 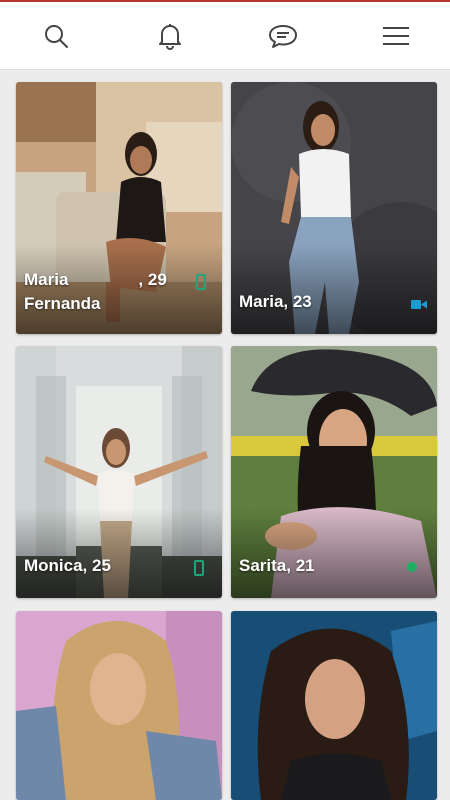 I want to click on profile-card: Sarita, 21, so click(x=334, y=472).